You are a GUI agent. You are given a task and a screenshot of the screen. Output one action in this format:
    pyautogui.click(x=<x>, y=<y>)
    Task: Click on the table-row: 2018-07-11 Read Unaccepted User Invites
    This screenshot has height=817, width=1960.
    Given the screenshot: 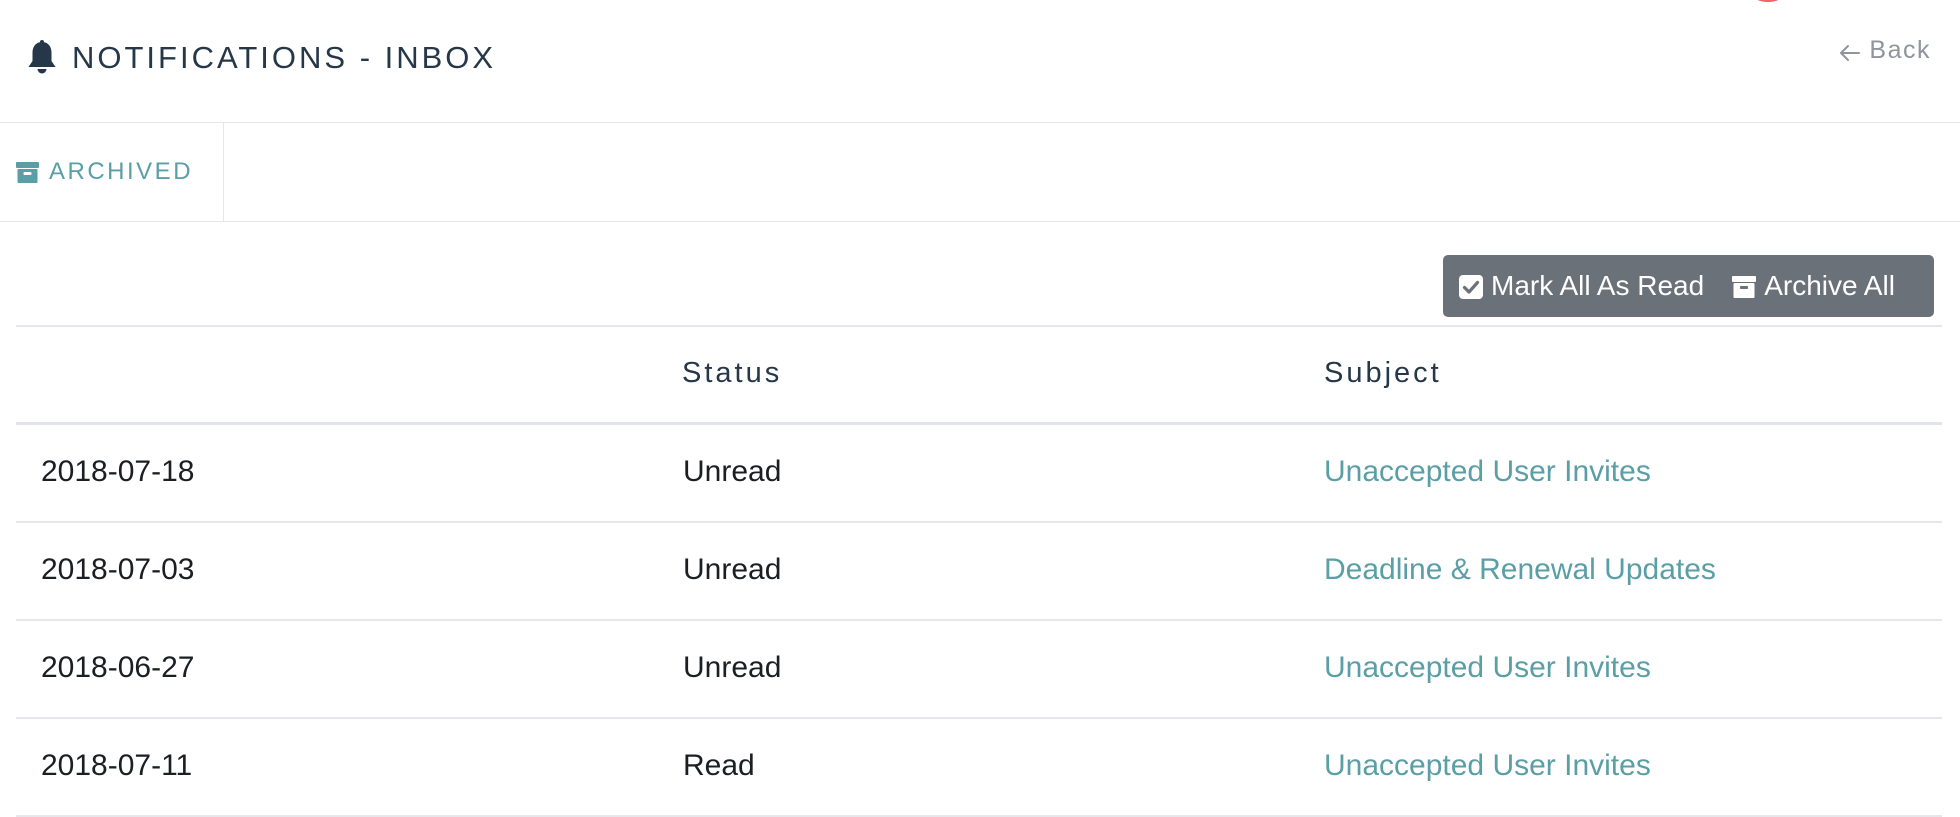 What is the action you would take?
    pyautogui.click(x=979, y=768)
    